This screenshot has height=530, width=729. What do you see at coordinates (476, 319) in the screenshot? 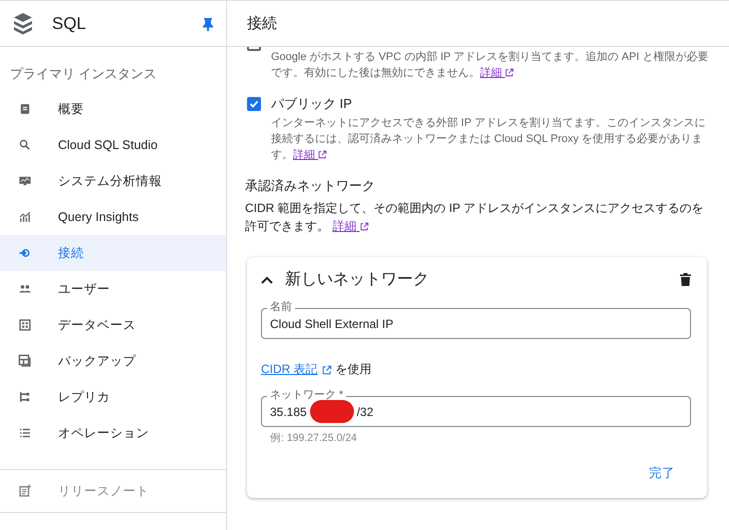
I see `name-field: 名前 Cloud Shell External IP` at bounding box center [476, 319].